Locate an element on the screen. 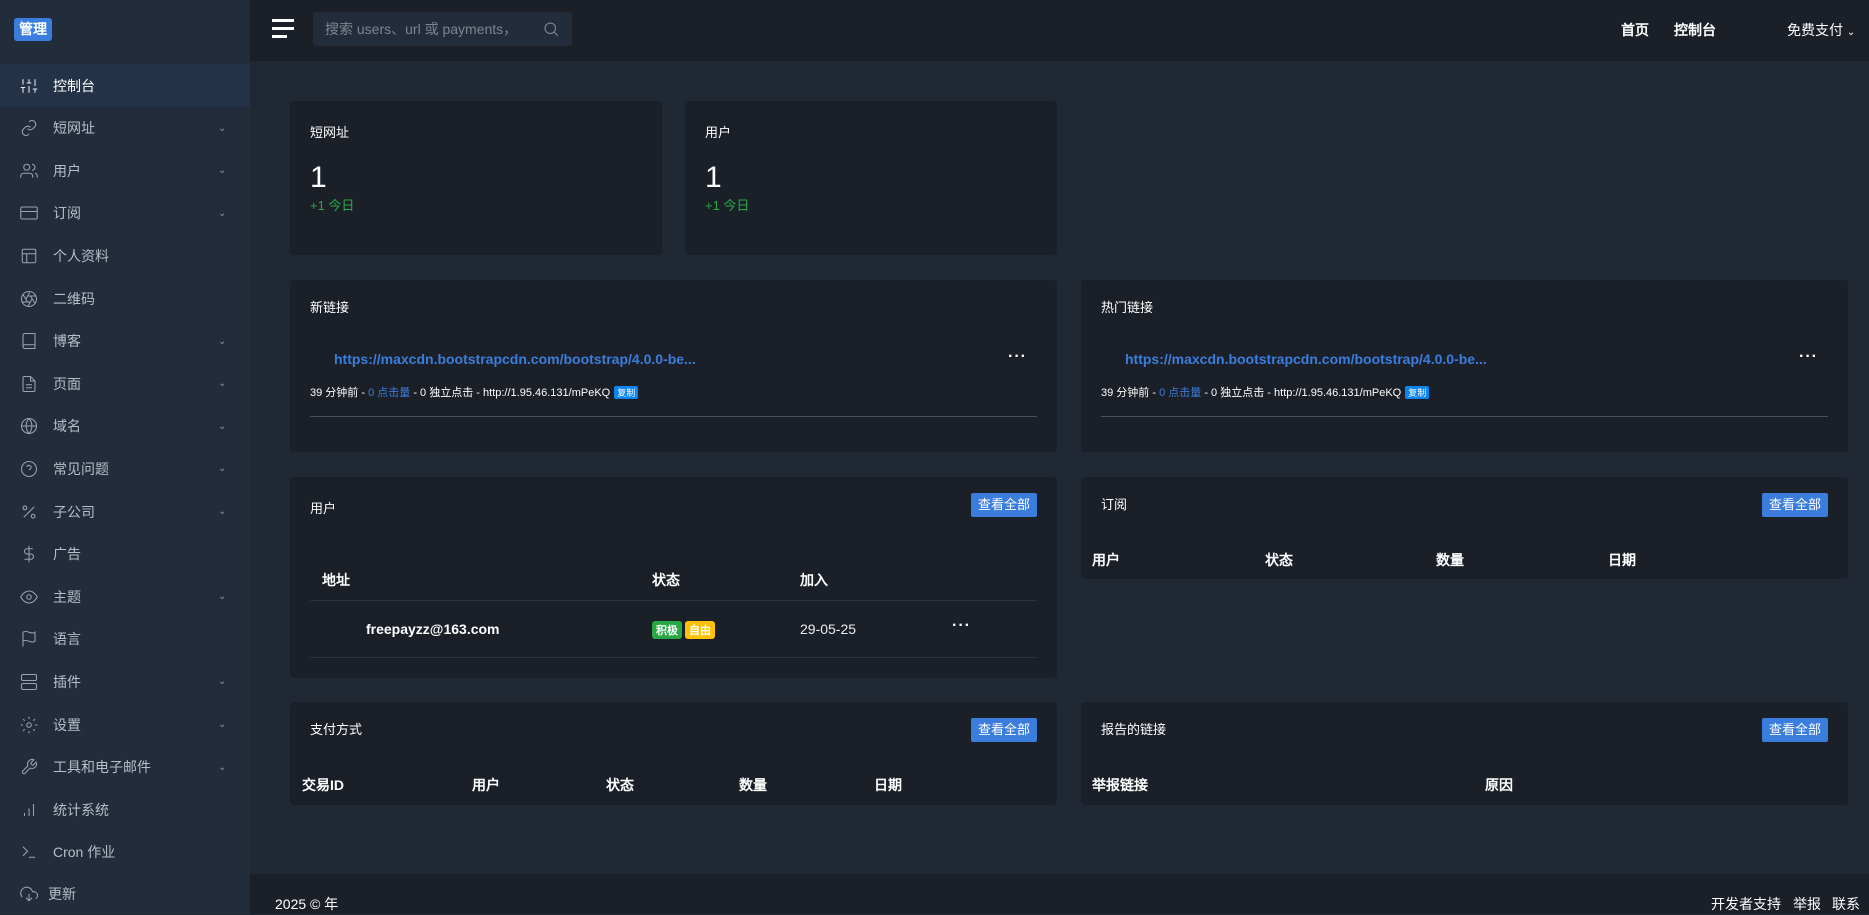  column-header: 原因 is located at coordinates (1499, 785).